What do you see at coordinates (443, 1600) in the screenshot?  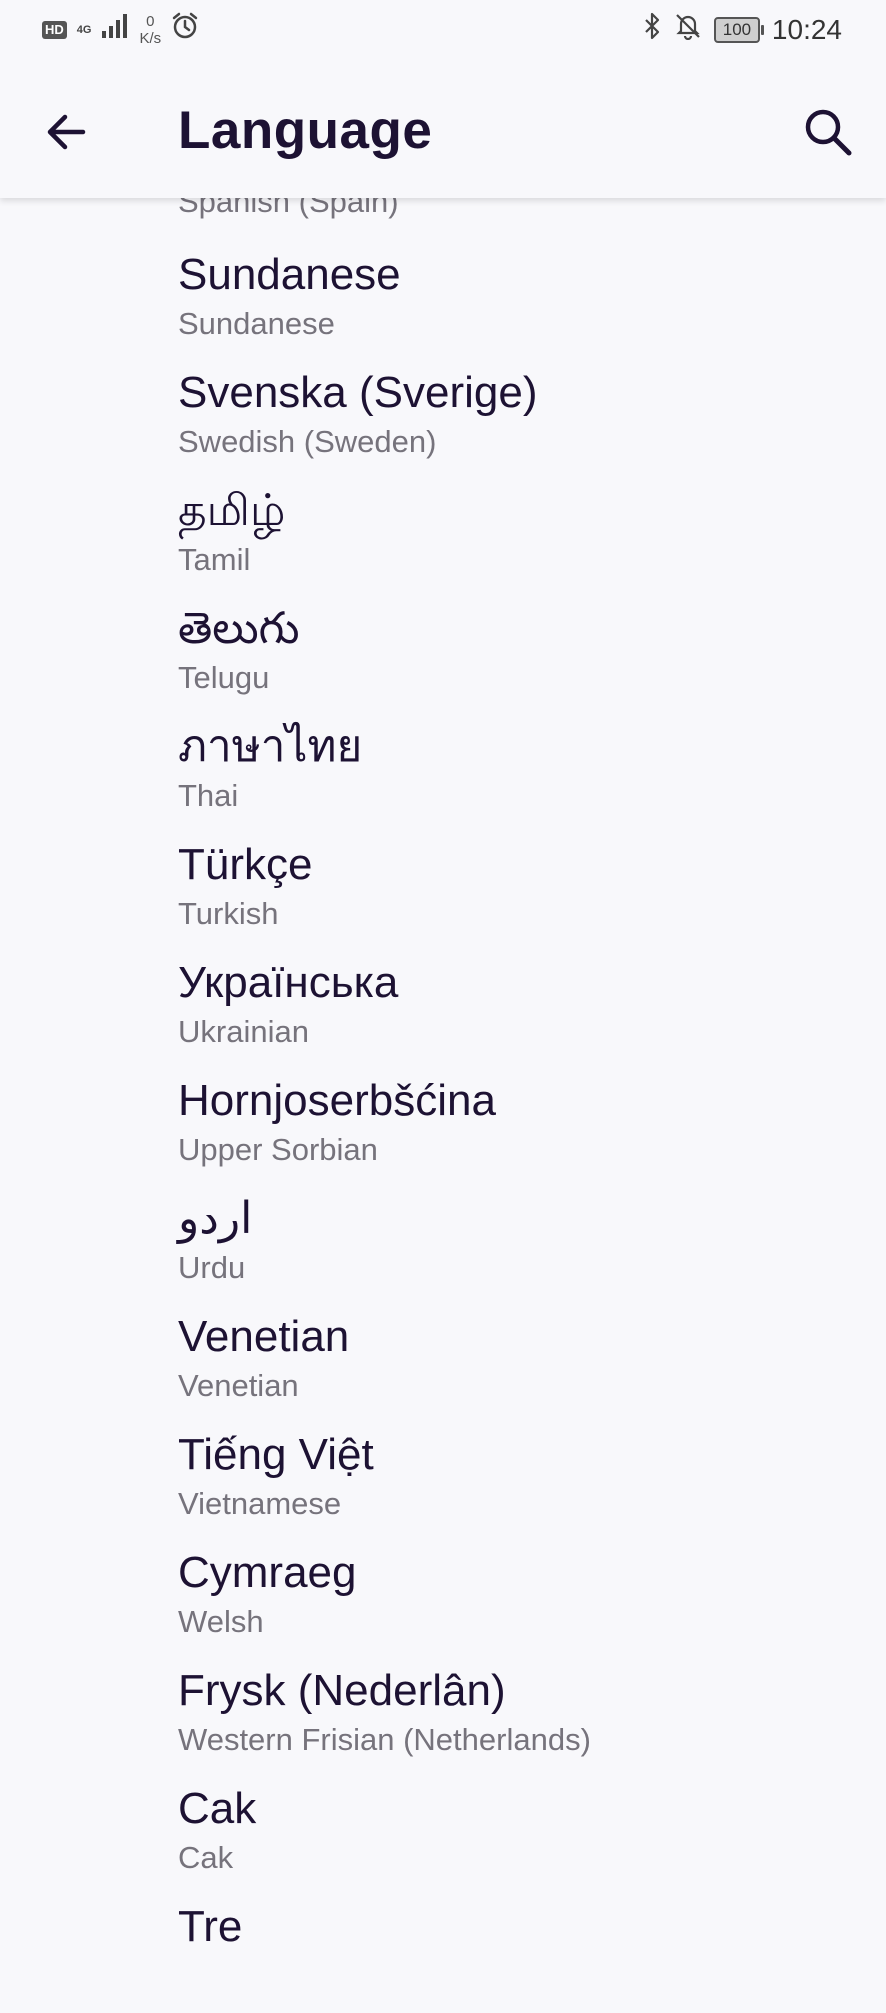 I see `language-item: Cymraeg Welsh` at bounding box center [443, 1600].